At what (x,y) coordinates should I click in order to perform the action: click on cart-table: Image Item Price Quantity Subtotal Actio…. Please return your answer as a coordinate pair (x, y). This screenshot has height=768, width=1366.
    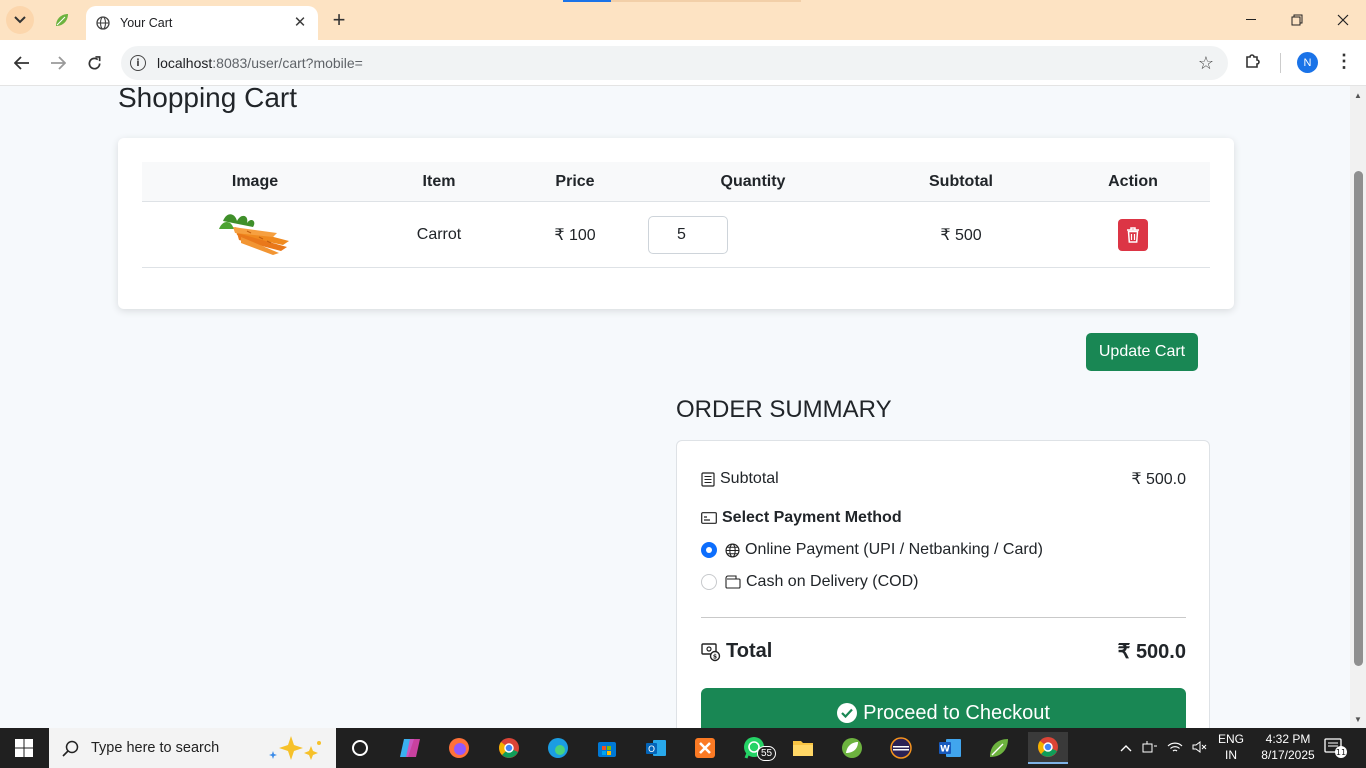
    Looking at the image, I should click on (676, 215).